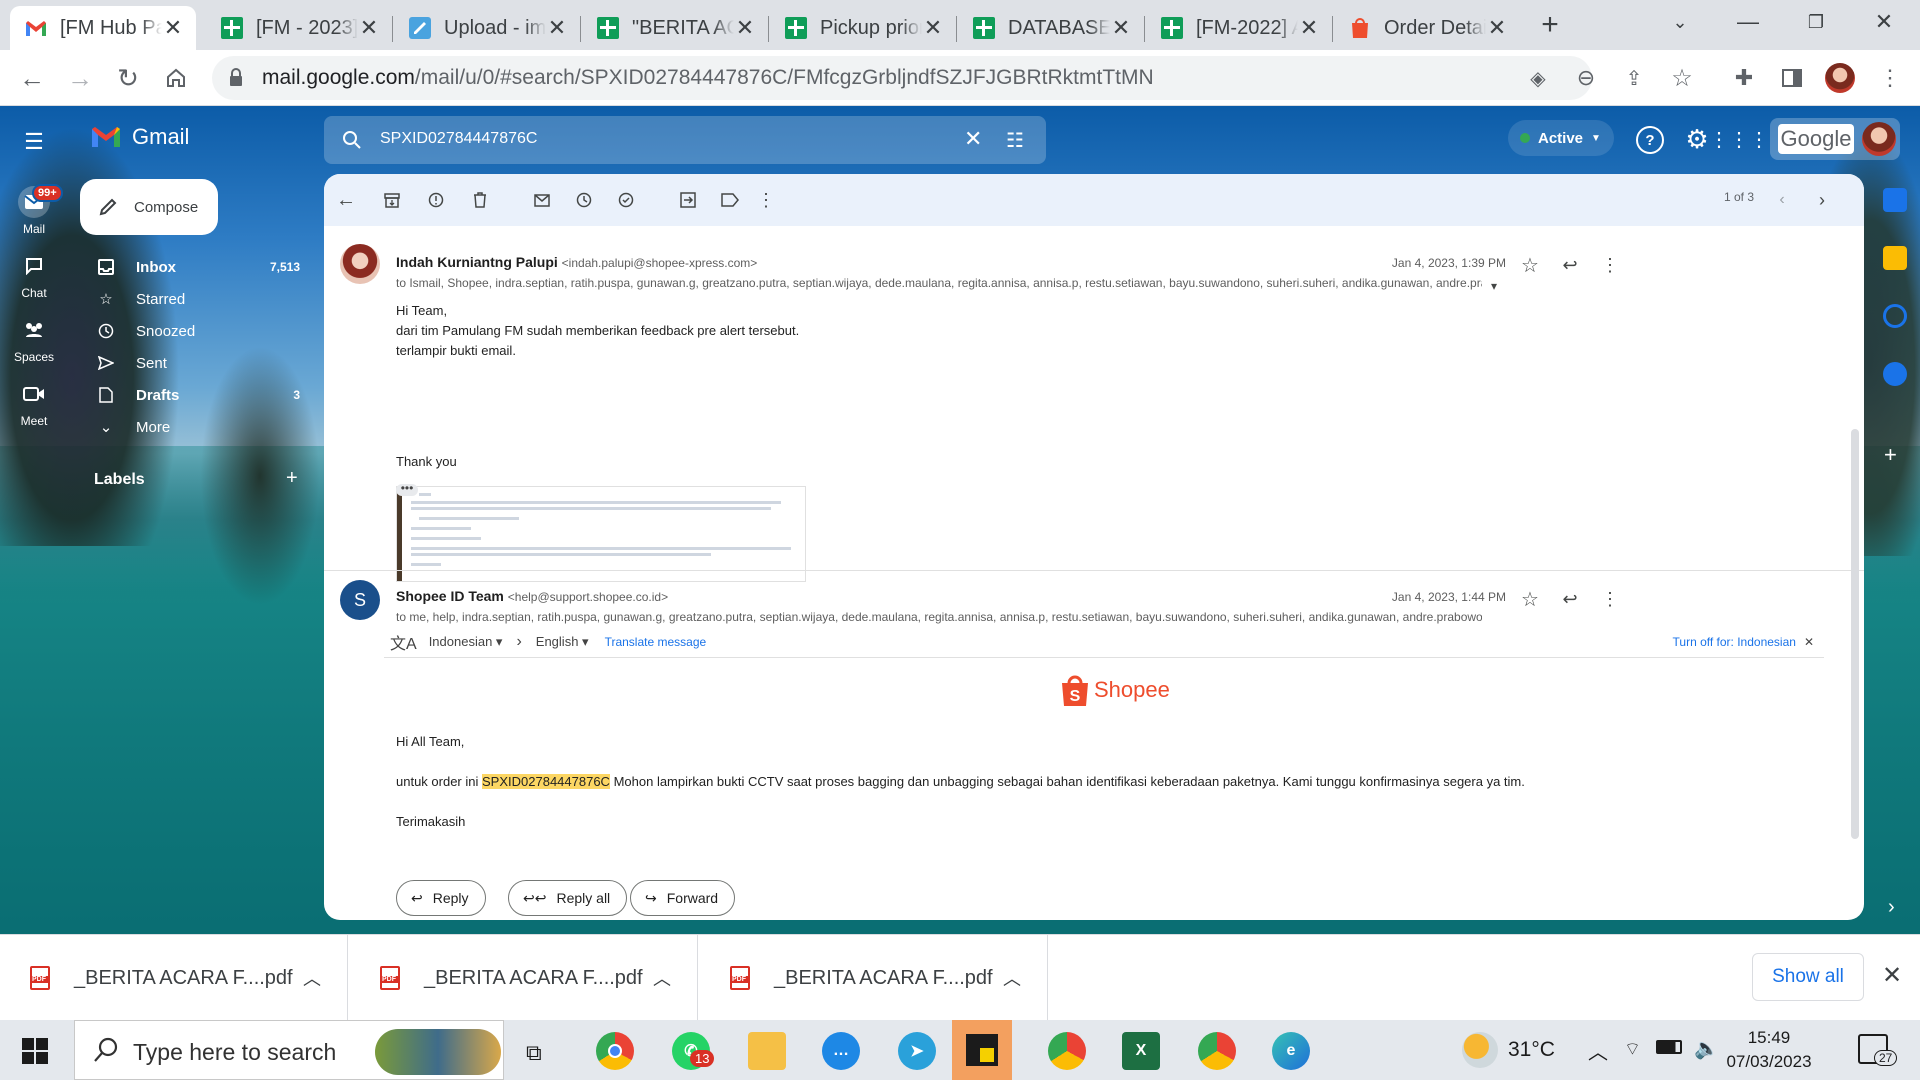 This screenshot has height=1080, width=1920. I want to click on back-icon: ←, so click(32, 78).